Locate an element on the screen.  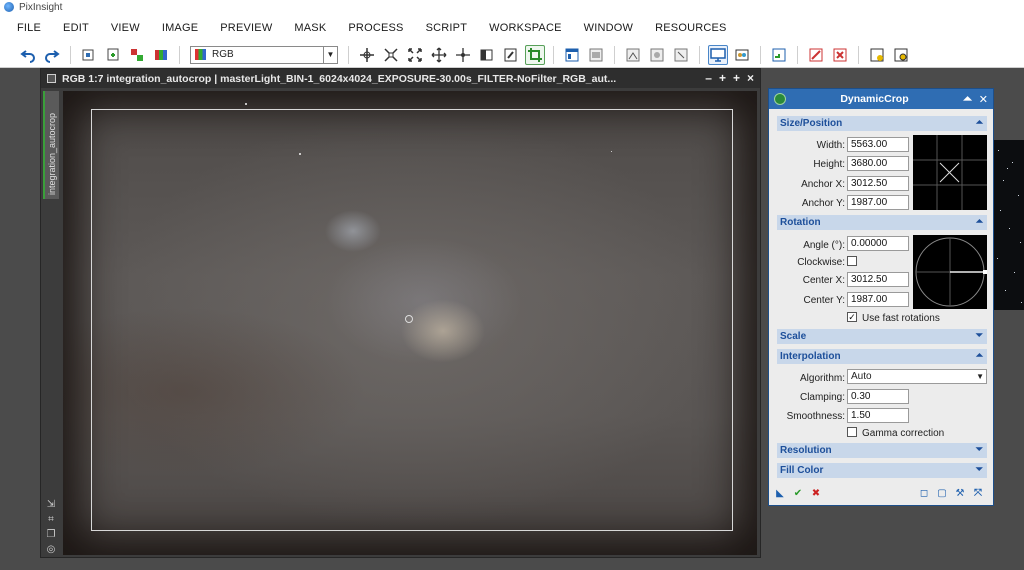
mask-show-button is located at coordinates (596, 55).